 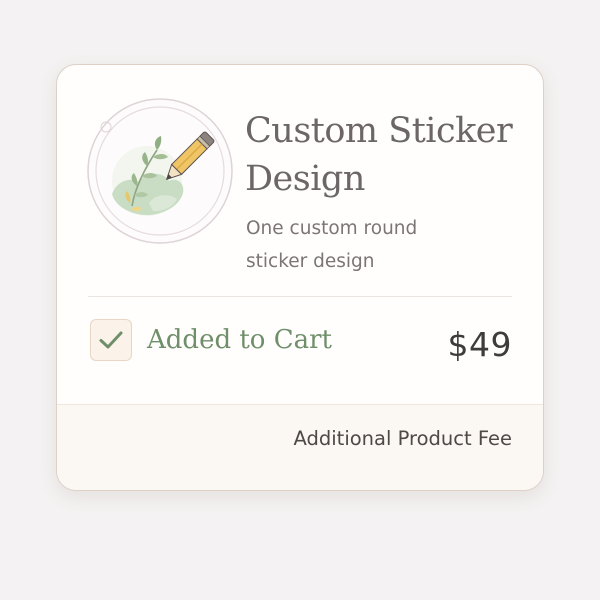 I want to click on fee-label: Additional Product Fee, so click(x=402, y=438).